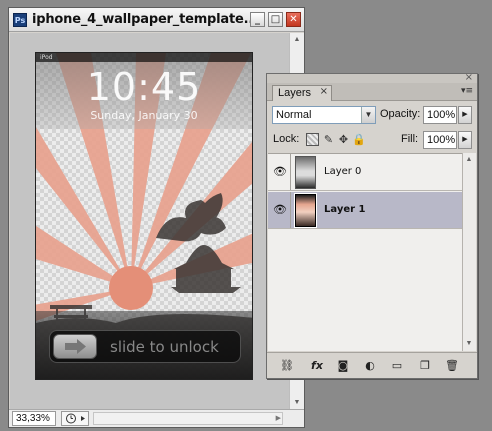  What do you see at coordinates (188, 418) in the screenshot?
I see `horizontal-scrollbar: ▶` at bounding box center [188, 418].